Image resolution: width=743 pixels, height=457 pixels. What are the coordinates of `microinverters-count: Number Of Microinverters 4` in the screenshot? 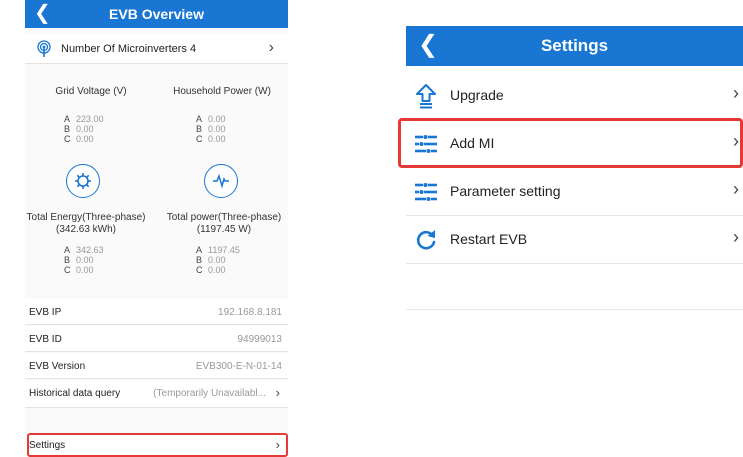 It's located at (129, 49).